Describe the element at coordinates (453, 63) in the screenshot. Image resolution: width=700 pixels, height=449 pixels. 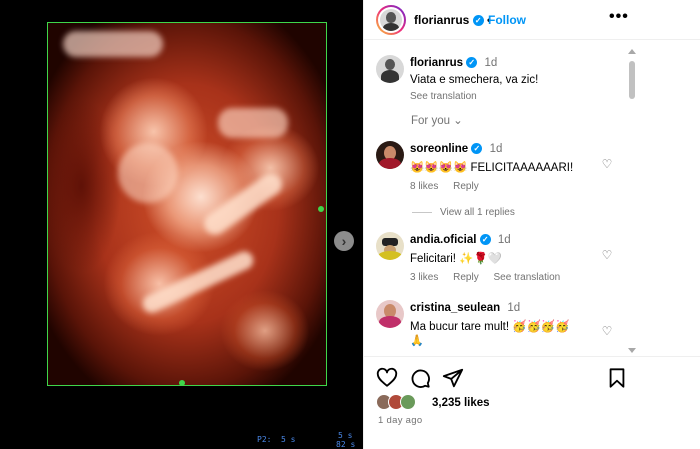
I see `caption-username: florianrus ✓ 1d` at that location.